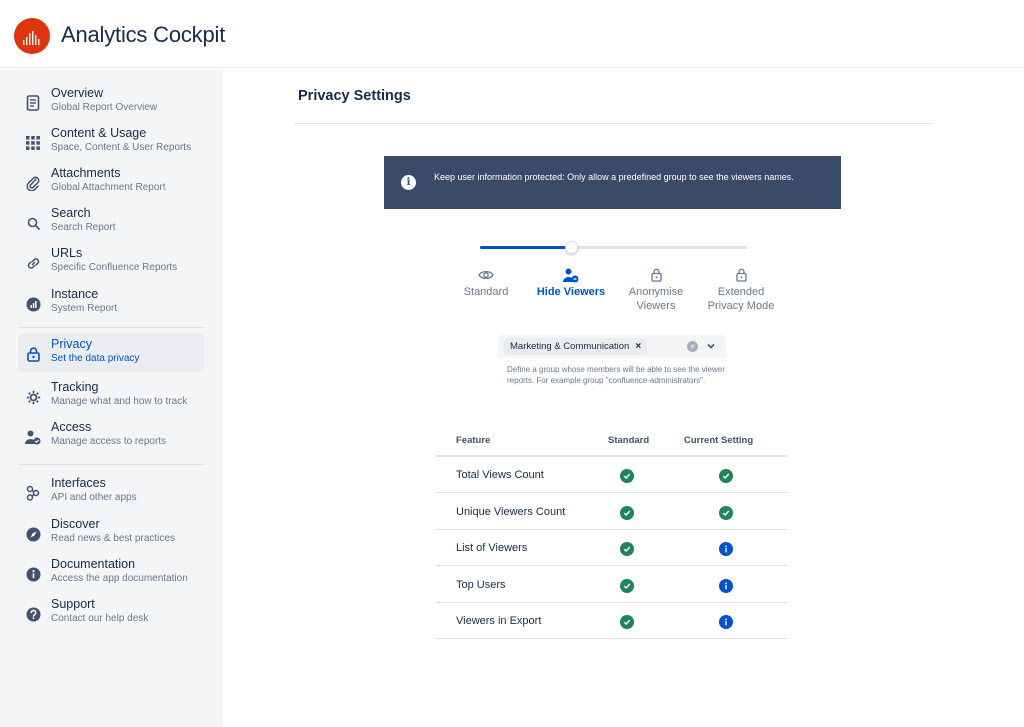 Image resolution: width=1024 pixels, height=727 pixels. What do you see at coordinates (108, 187) in the screenshot?
I see `sidebar-item-subtitle: Global Attachment Report` at bounding box center [108, 187].